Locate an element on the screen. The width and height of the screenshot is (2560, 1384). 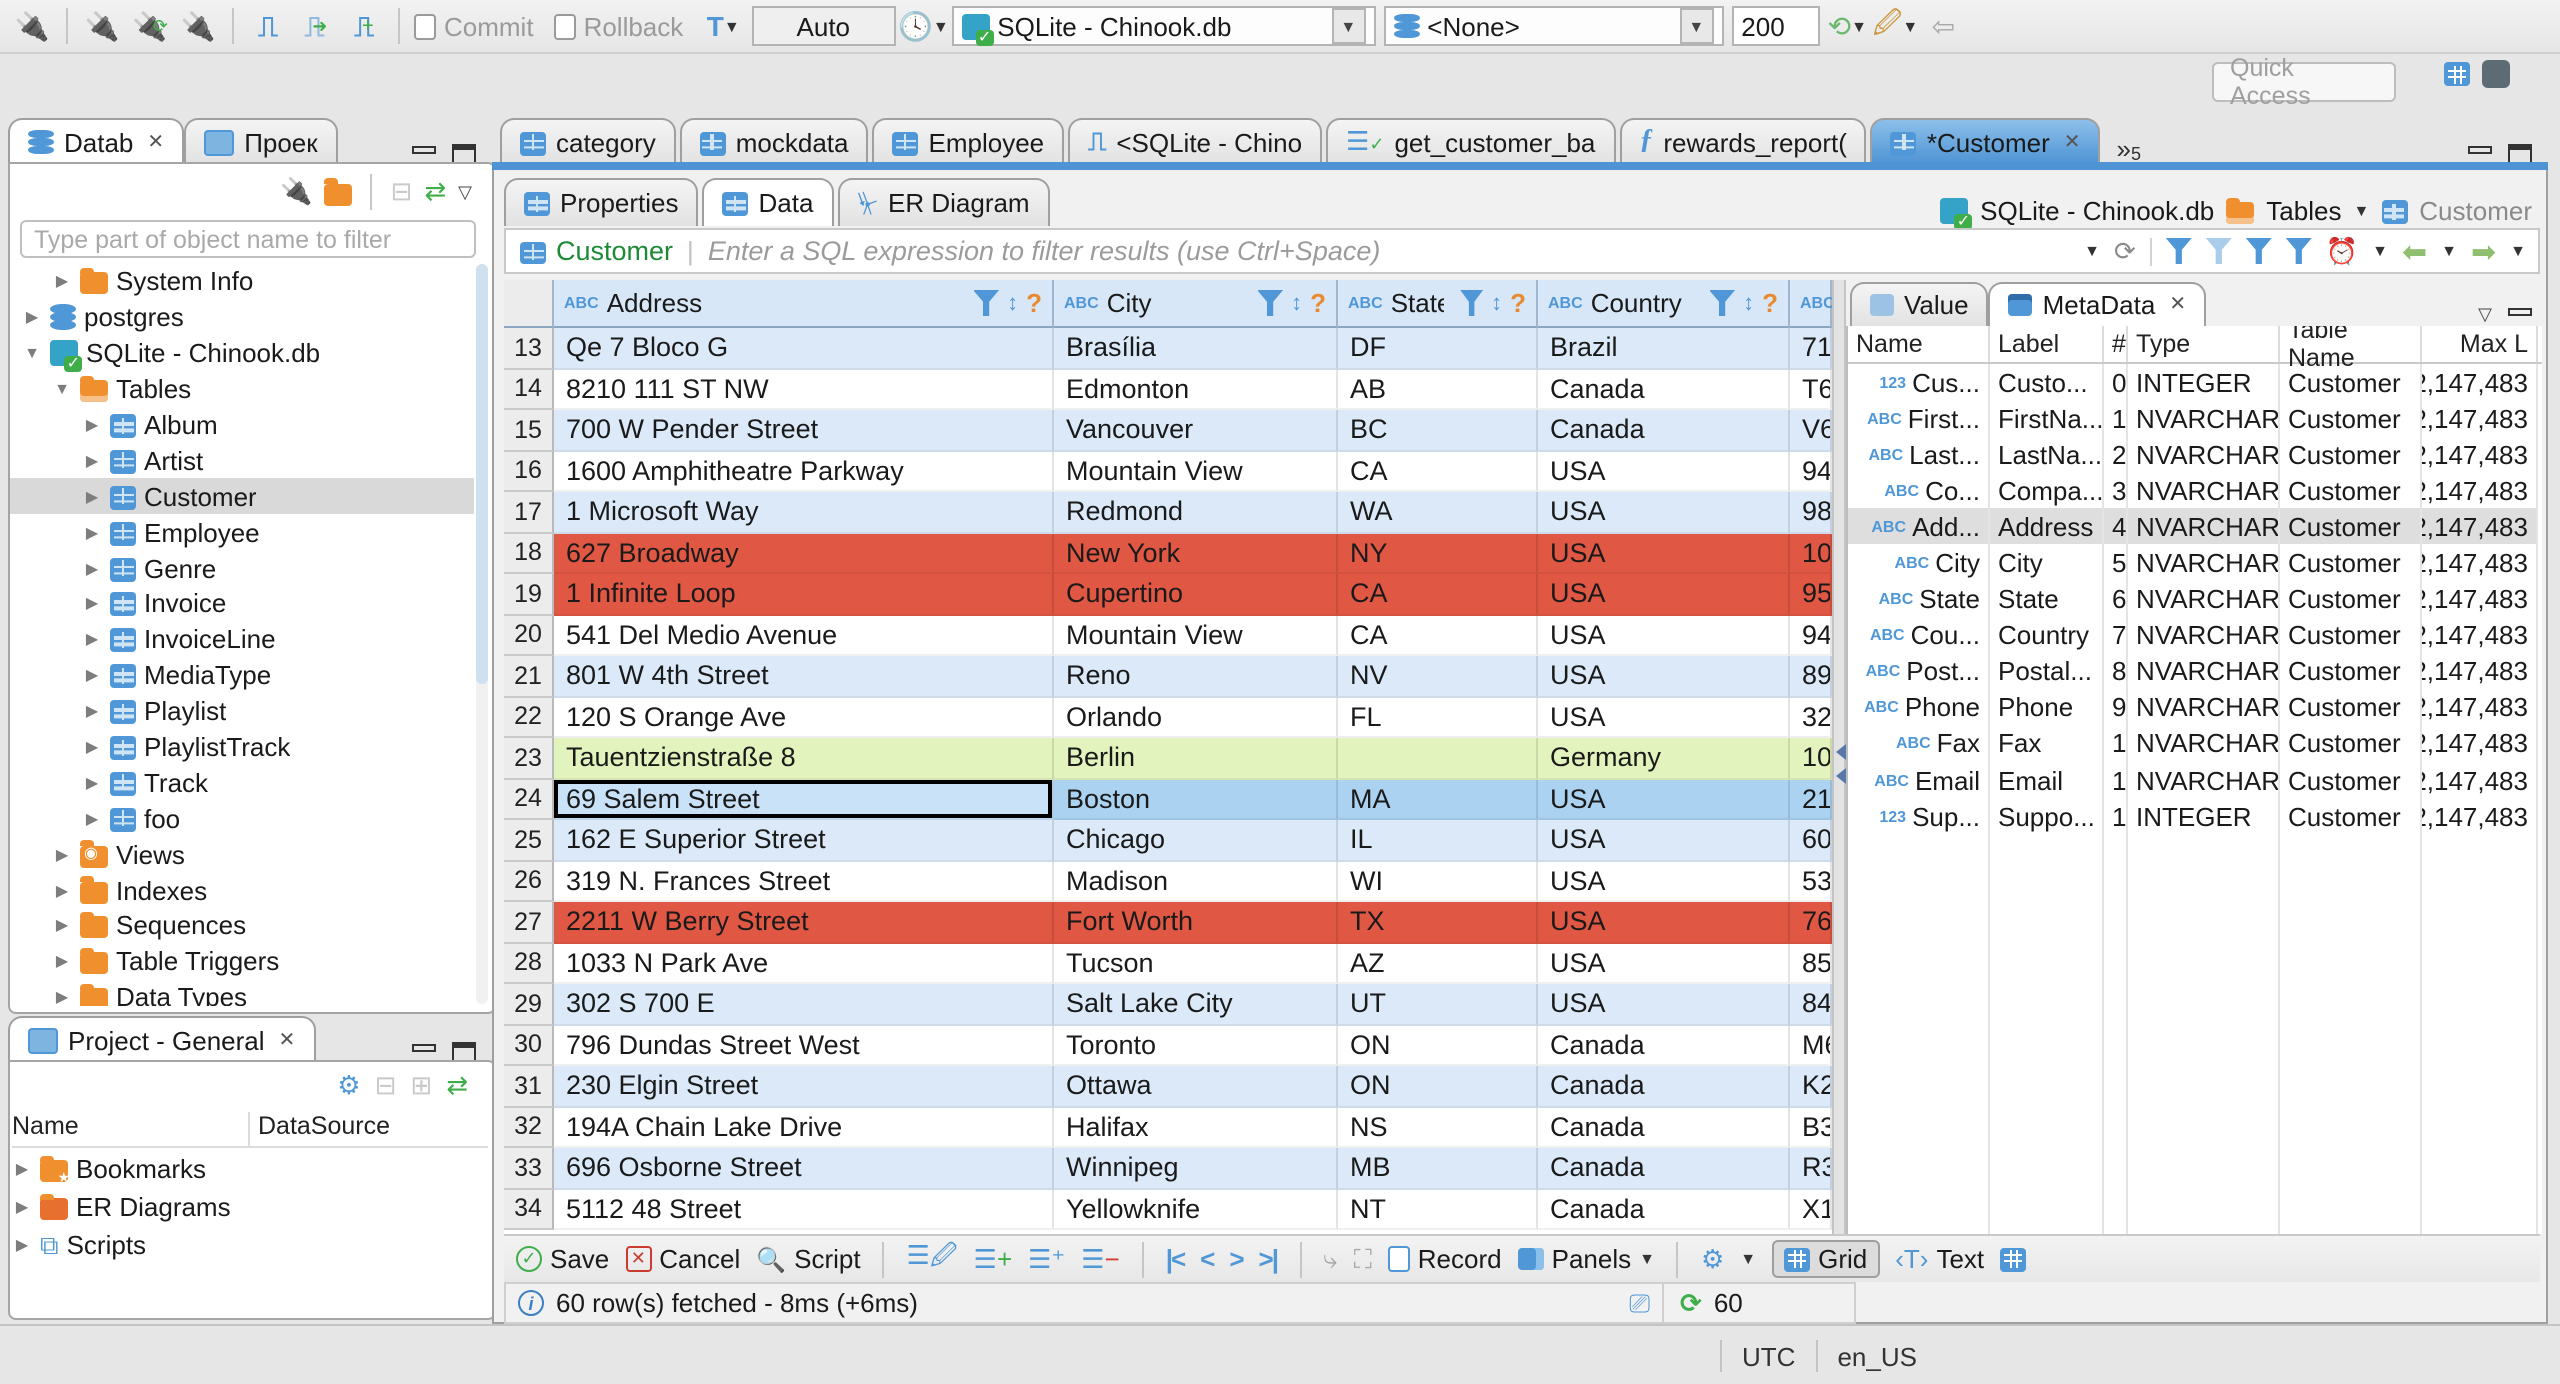
row-number: 31 is located at coordinates (529, 1086).